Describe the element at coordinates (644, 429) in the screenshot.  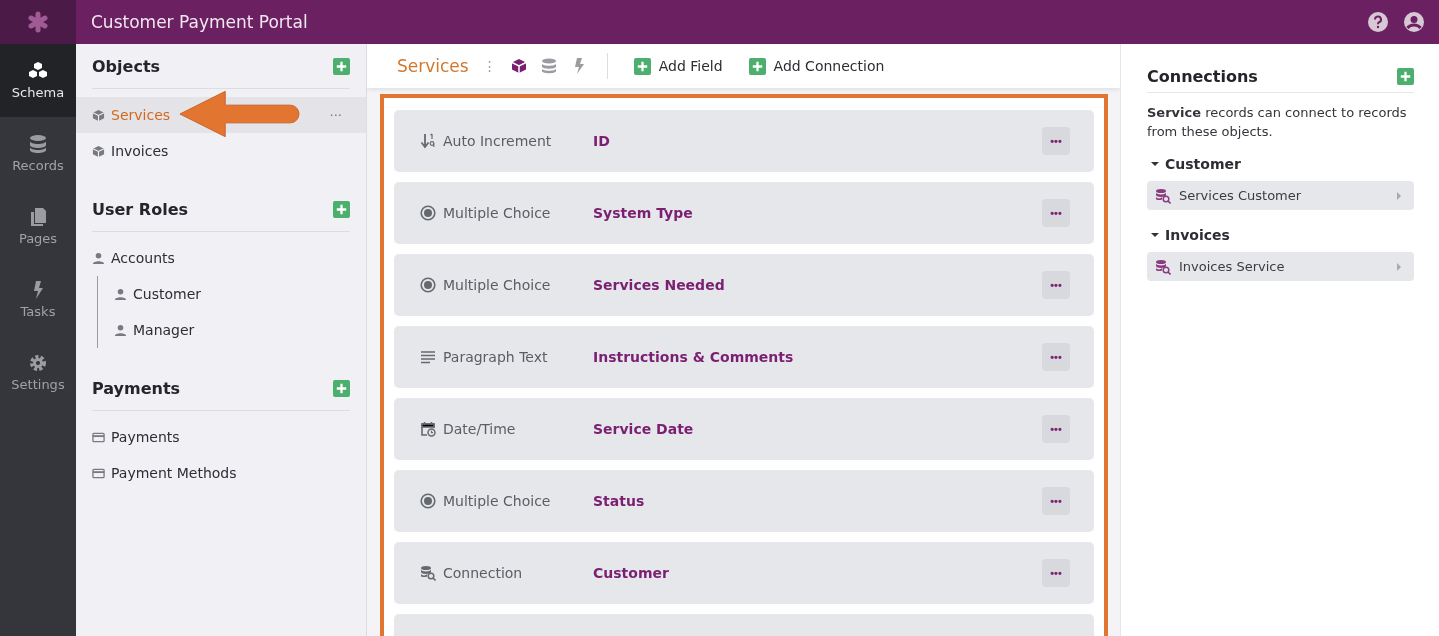
I see `field-name: Service Date` at that location.